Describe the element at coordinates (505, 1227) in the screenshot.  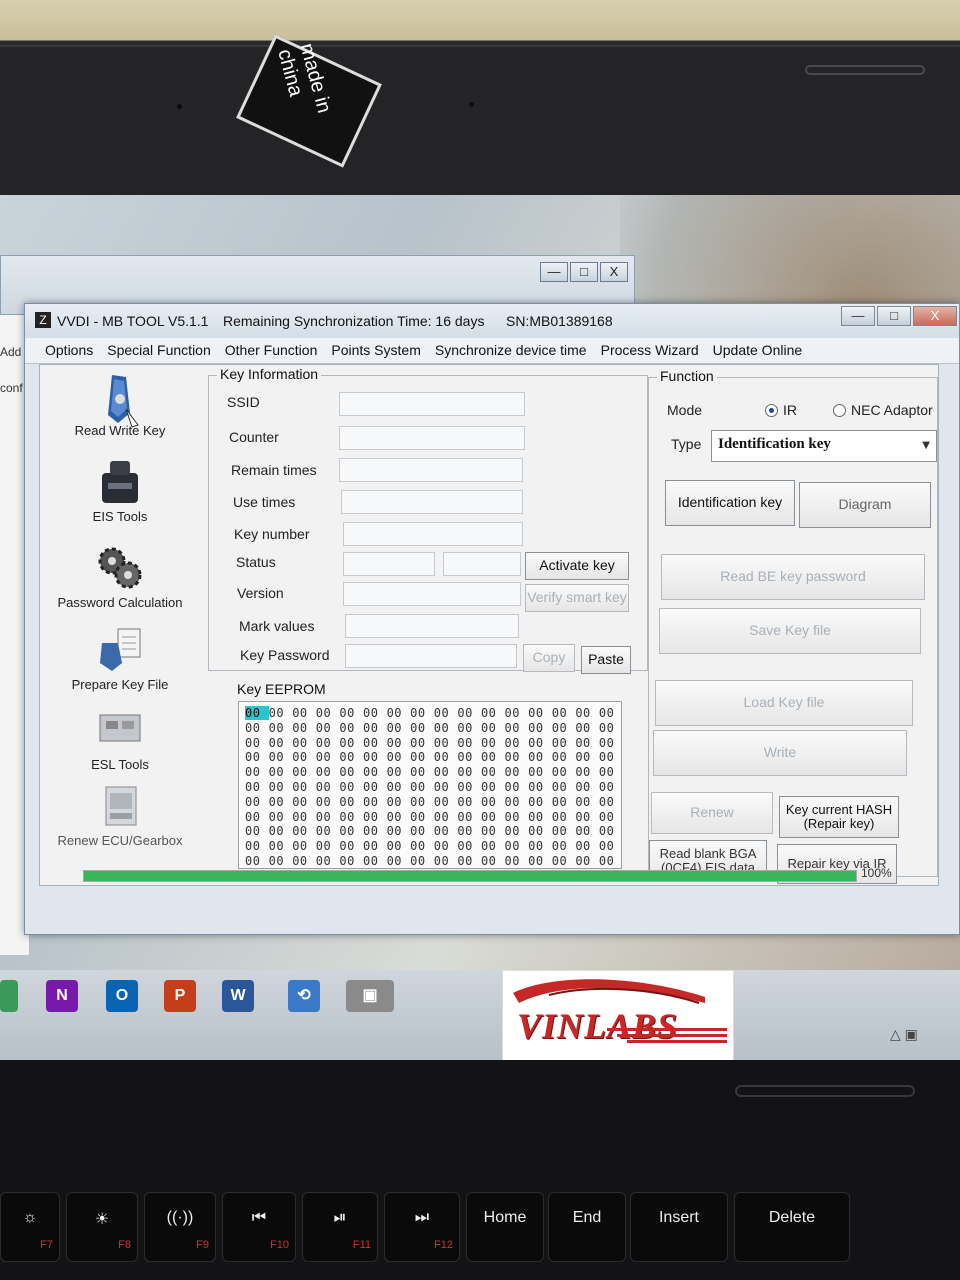
I see `key-home: Home` at that location.